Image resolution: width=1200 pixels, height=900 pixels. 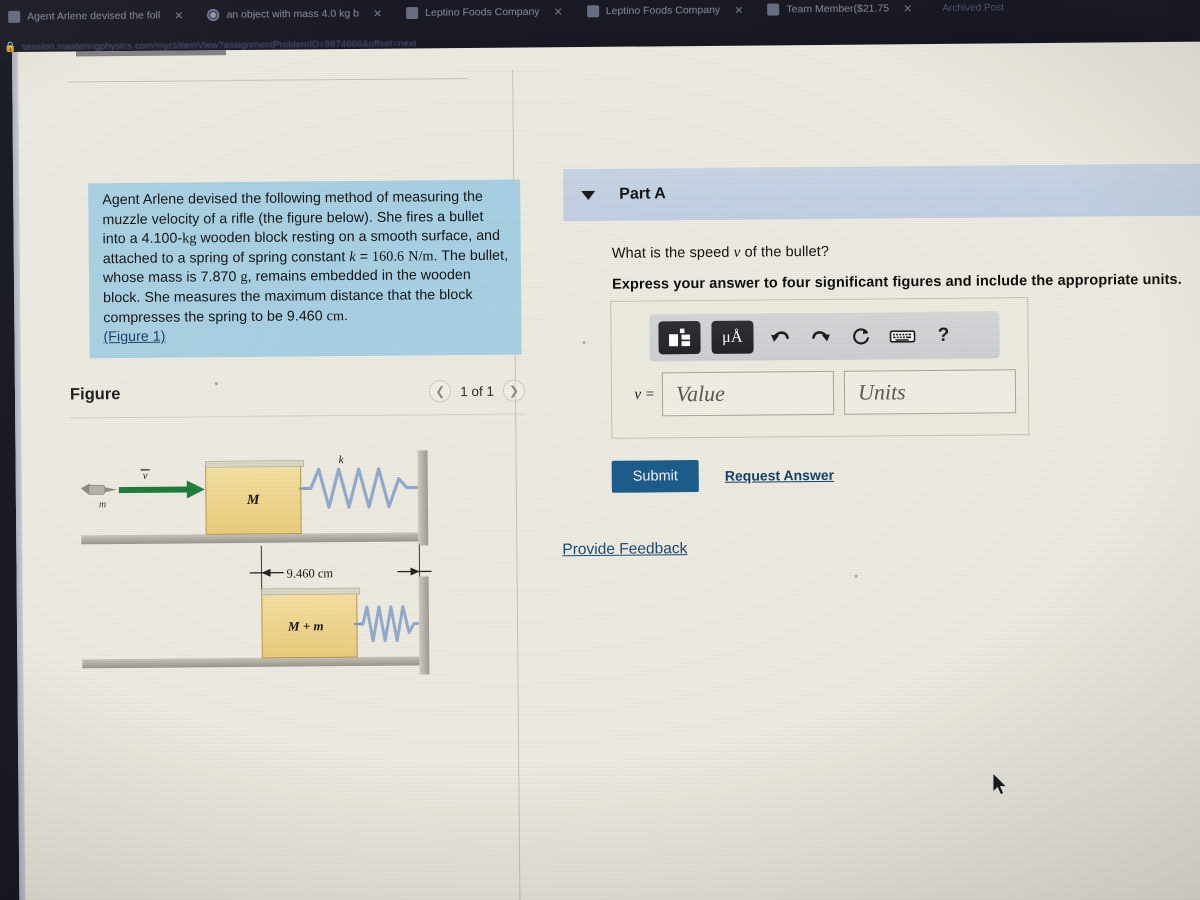 I want to click on answer-input-row: v = Value Units, so click(x=822, y=392).